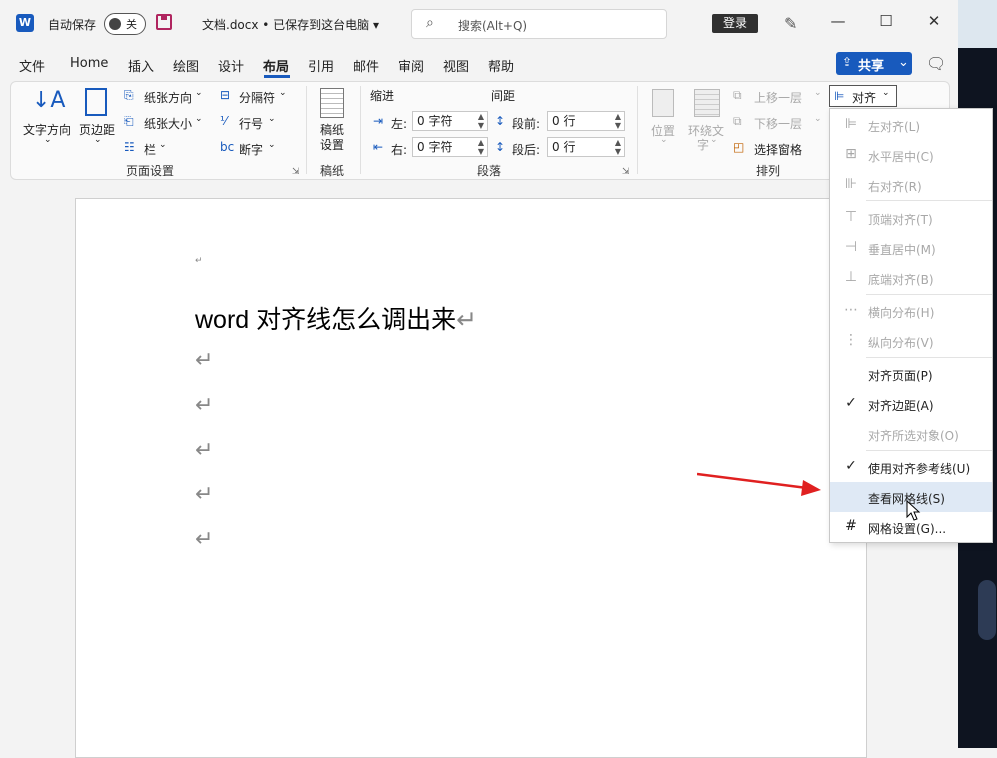  Describe the element at coordinates (456, 65) in the screenshot. I see `tab-view: 视图` at that location.